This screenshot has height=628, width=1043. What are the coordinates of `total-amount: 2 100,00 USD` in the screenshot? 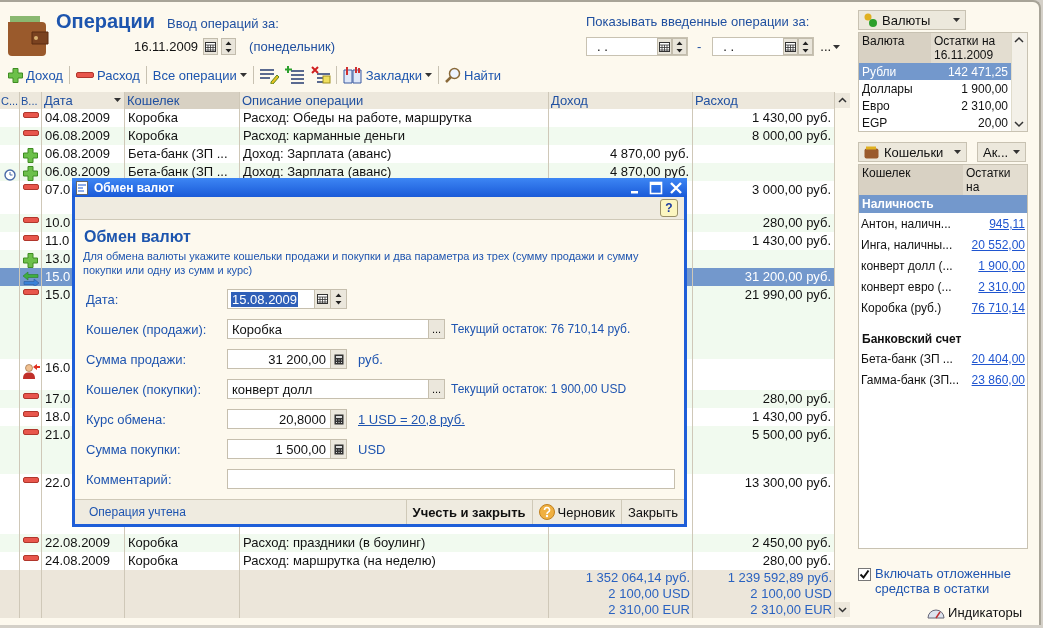 It's located at (649, 594).